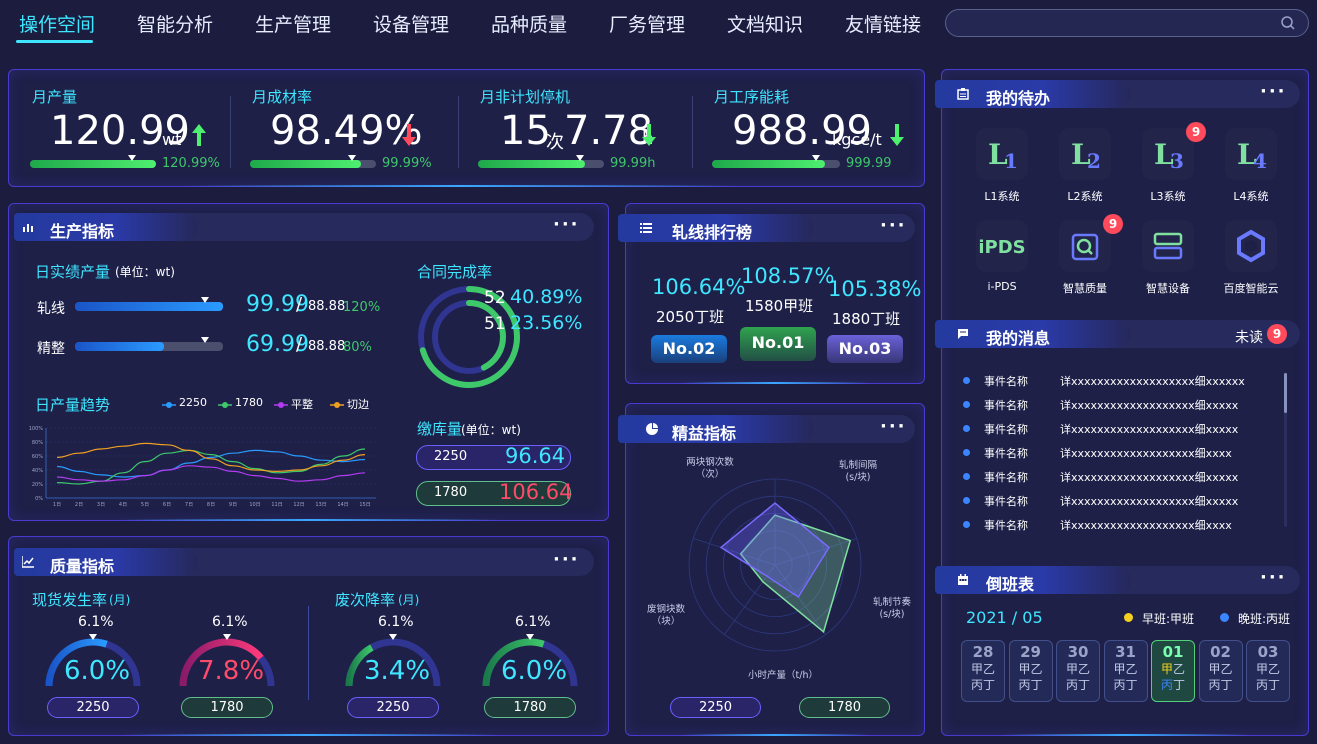 The height and width of the screenshot is (744, 1317). What do you see at coordinates (393, 707) in the screenshot?
I see `gauge-name-2: 2250` at bounding box center [393, 707].